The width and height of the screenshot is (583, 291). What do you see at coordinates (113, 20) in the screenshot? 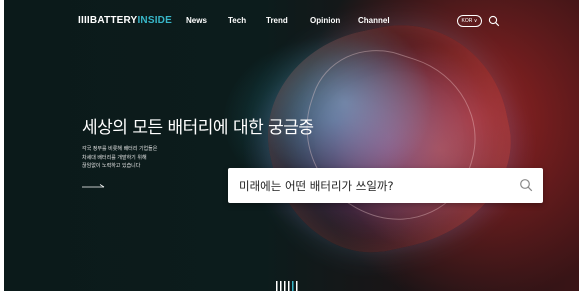
I see `logo-main: BATTERY` at bounding box center [113, 20].